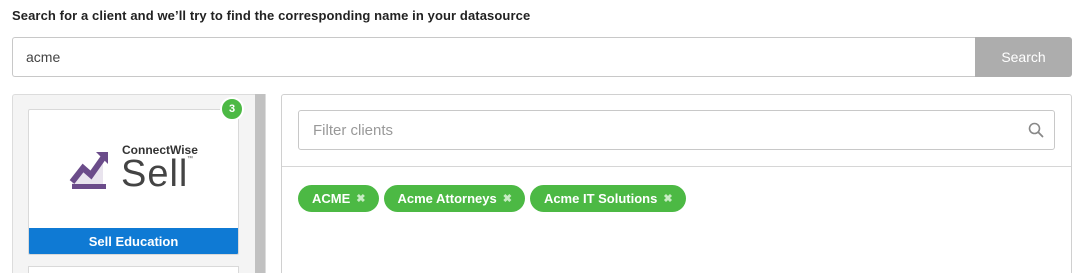 This screenshot has height=273, width=1082. Describe the element at coordinates (447, 198) in the screenshot. I see `client-tag-label: Acme Attorneys` at that location.